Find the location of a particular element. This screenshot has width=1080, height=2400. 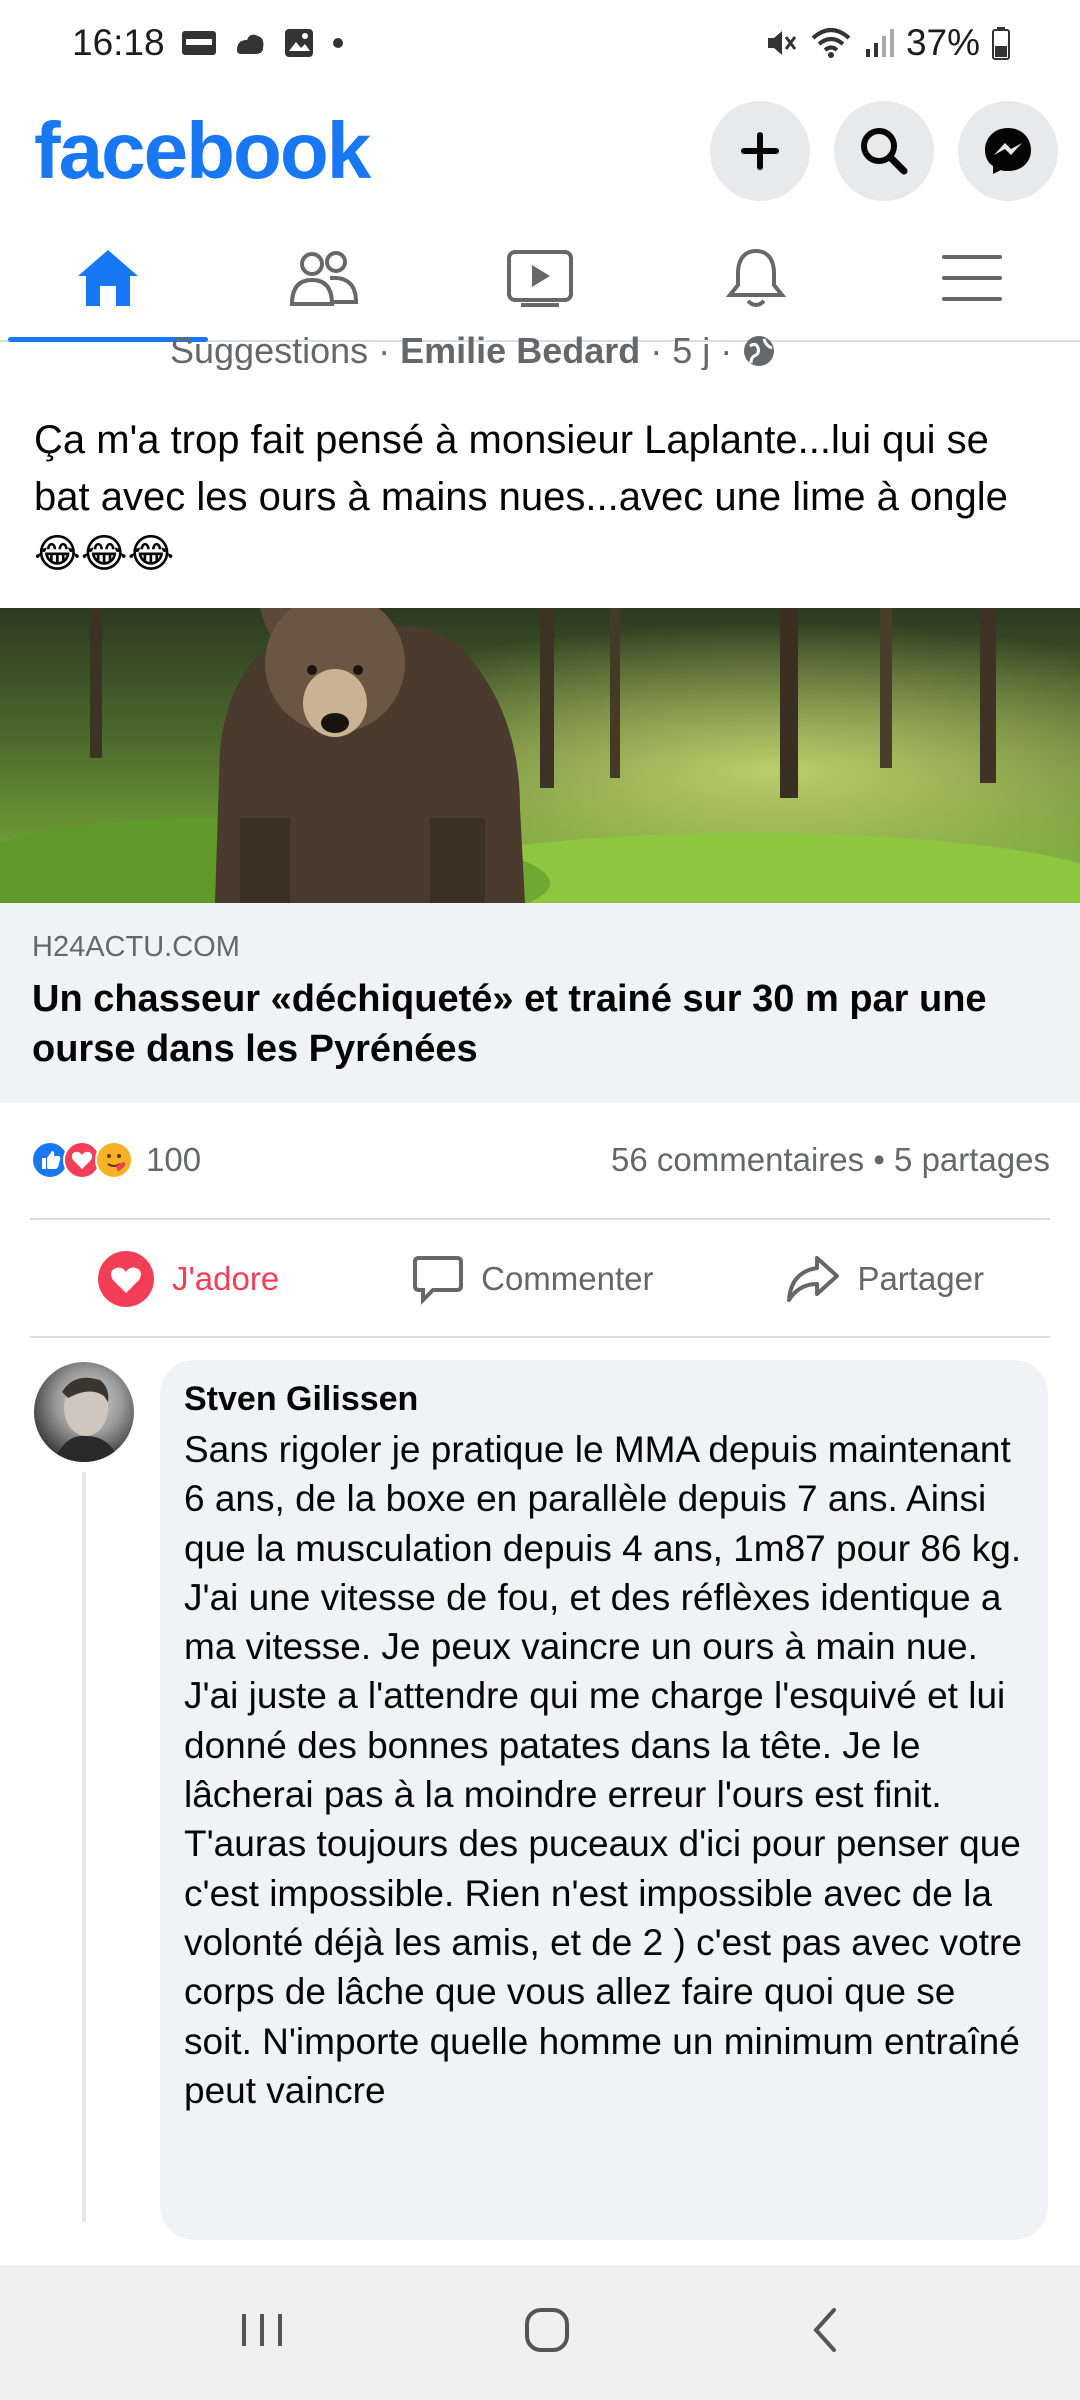

comment-label: Commenter is located at coordinates (567, 1278).